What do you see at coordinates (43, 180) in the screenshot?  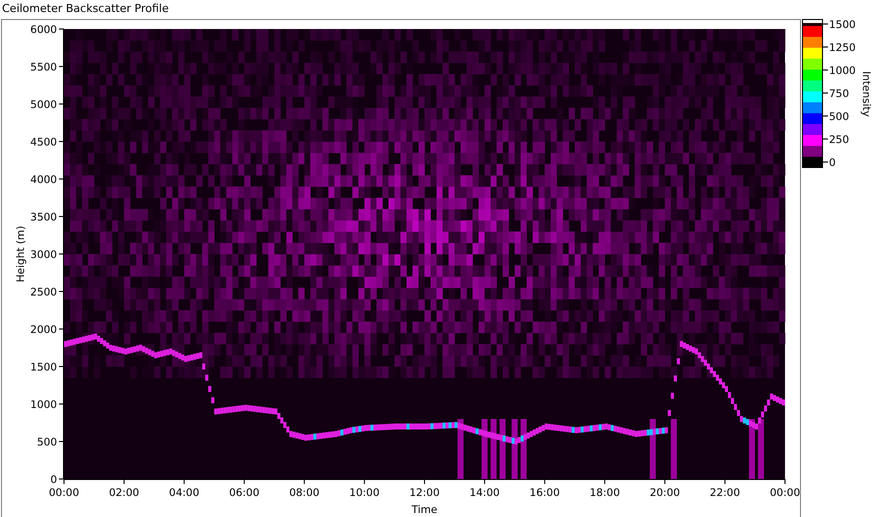 I see `axis-tick-label: 4000` at bounding box center [43, 180].